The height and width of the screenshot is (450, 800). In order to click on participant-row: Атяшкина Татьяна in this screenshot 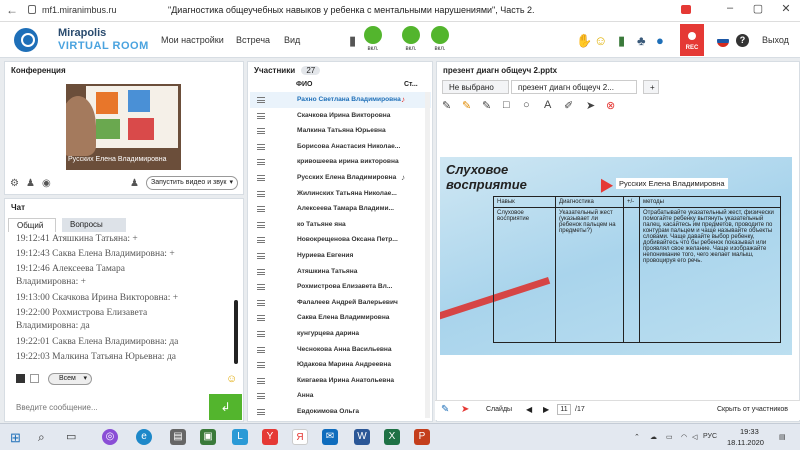, I will do `click(340, 272)`.